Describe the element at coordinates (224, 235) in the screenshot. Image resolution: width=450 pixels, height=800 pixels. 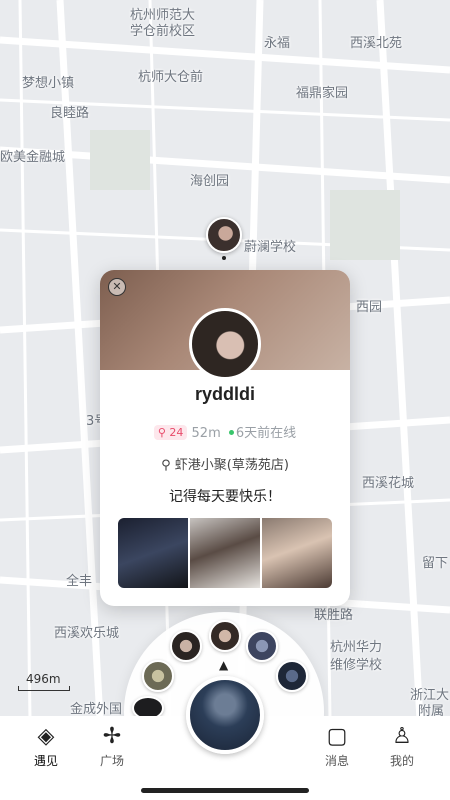
I see `map-user-avatar` at that location.